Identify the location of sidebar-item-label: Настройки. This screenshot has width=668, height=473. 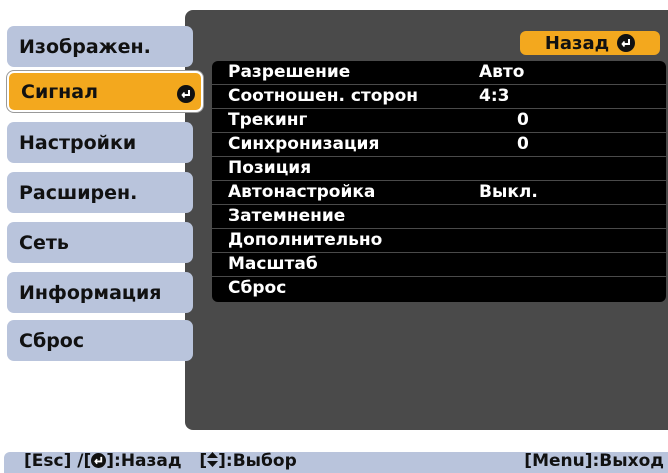
(78, 142).